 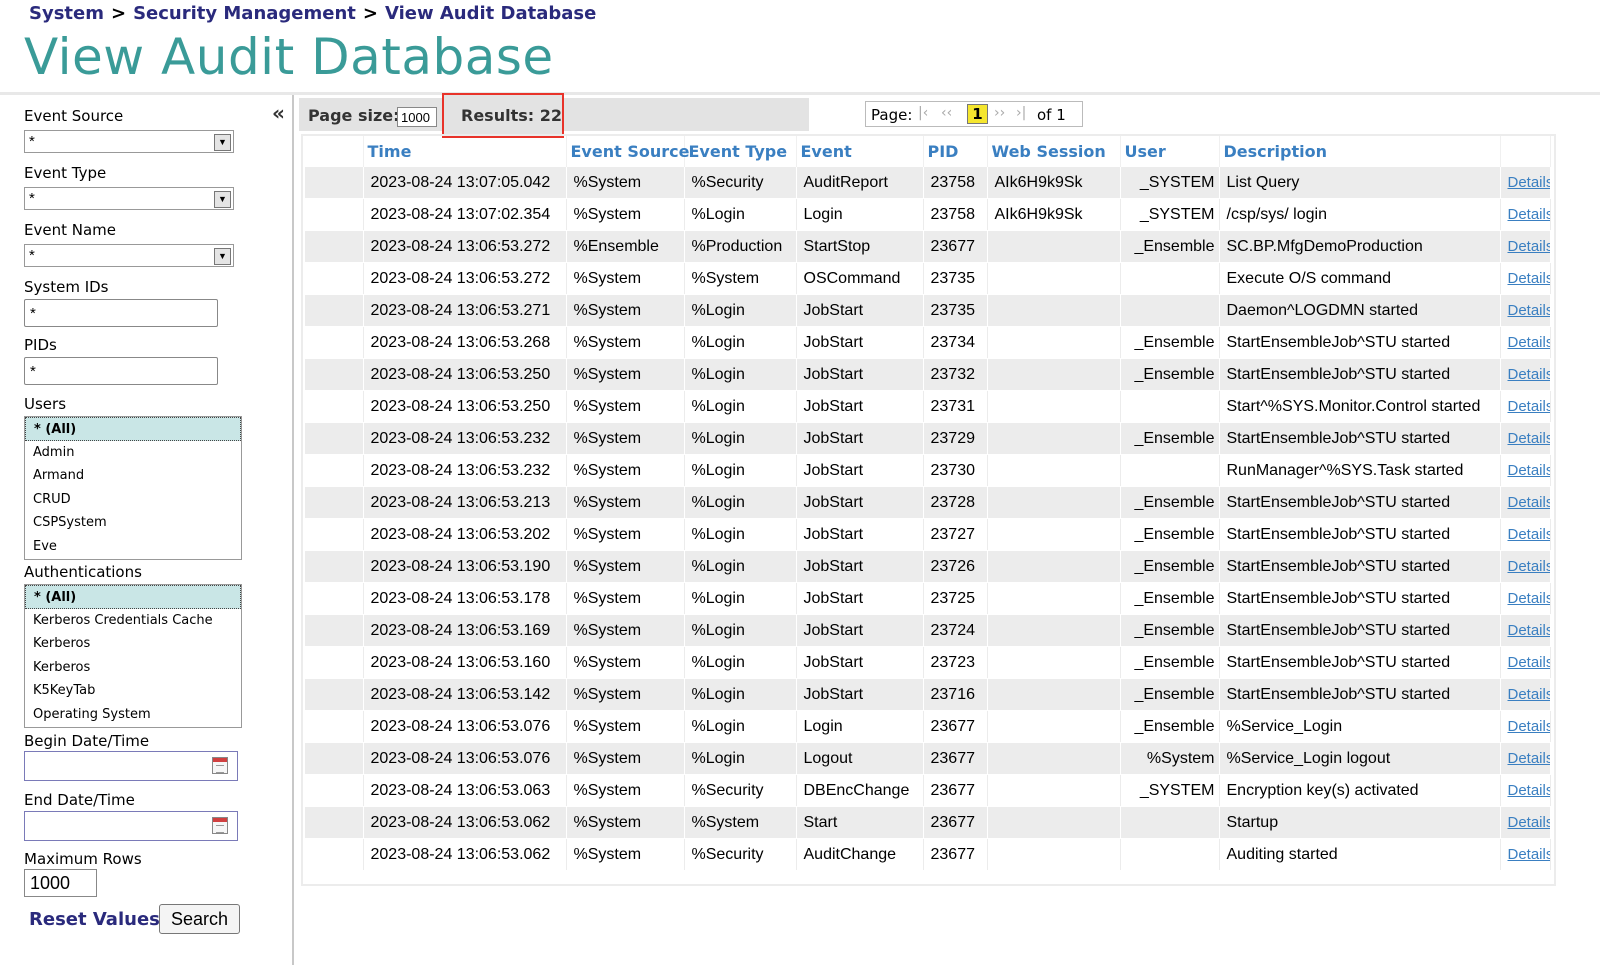 What do you see at coordinates (1360, 438) in the screenshot?
I see `cell-description: StartEnsembleJob^STU started` at bounding box center [1360, 438].